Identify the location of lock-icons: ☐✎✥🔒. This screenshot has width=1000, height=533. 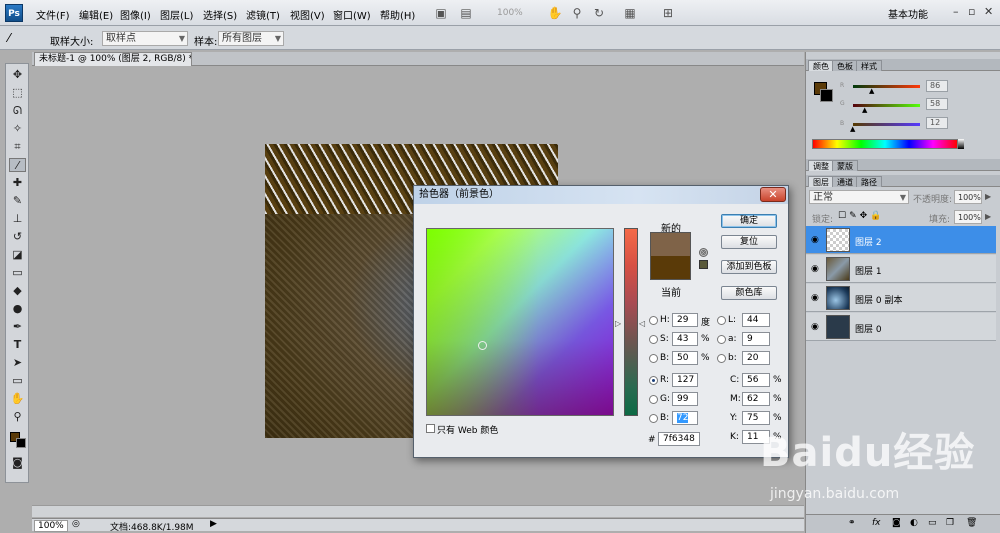
(861, 216).